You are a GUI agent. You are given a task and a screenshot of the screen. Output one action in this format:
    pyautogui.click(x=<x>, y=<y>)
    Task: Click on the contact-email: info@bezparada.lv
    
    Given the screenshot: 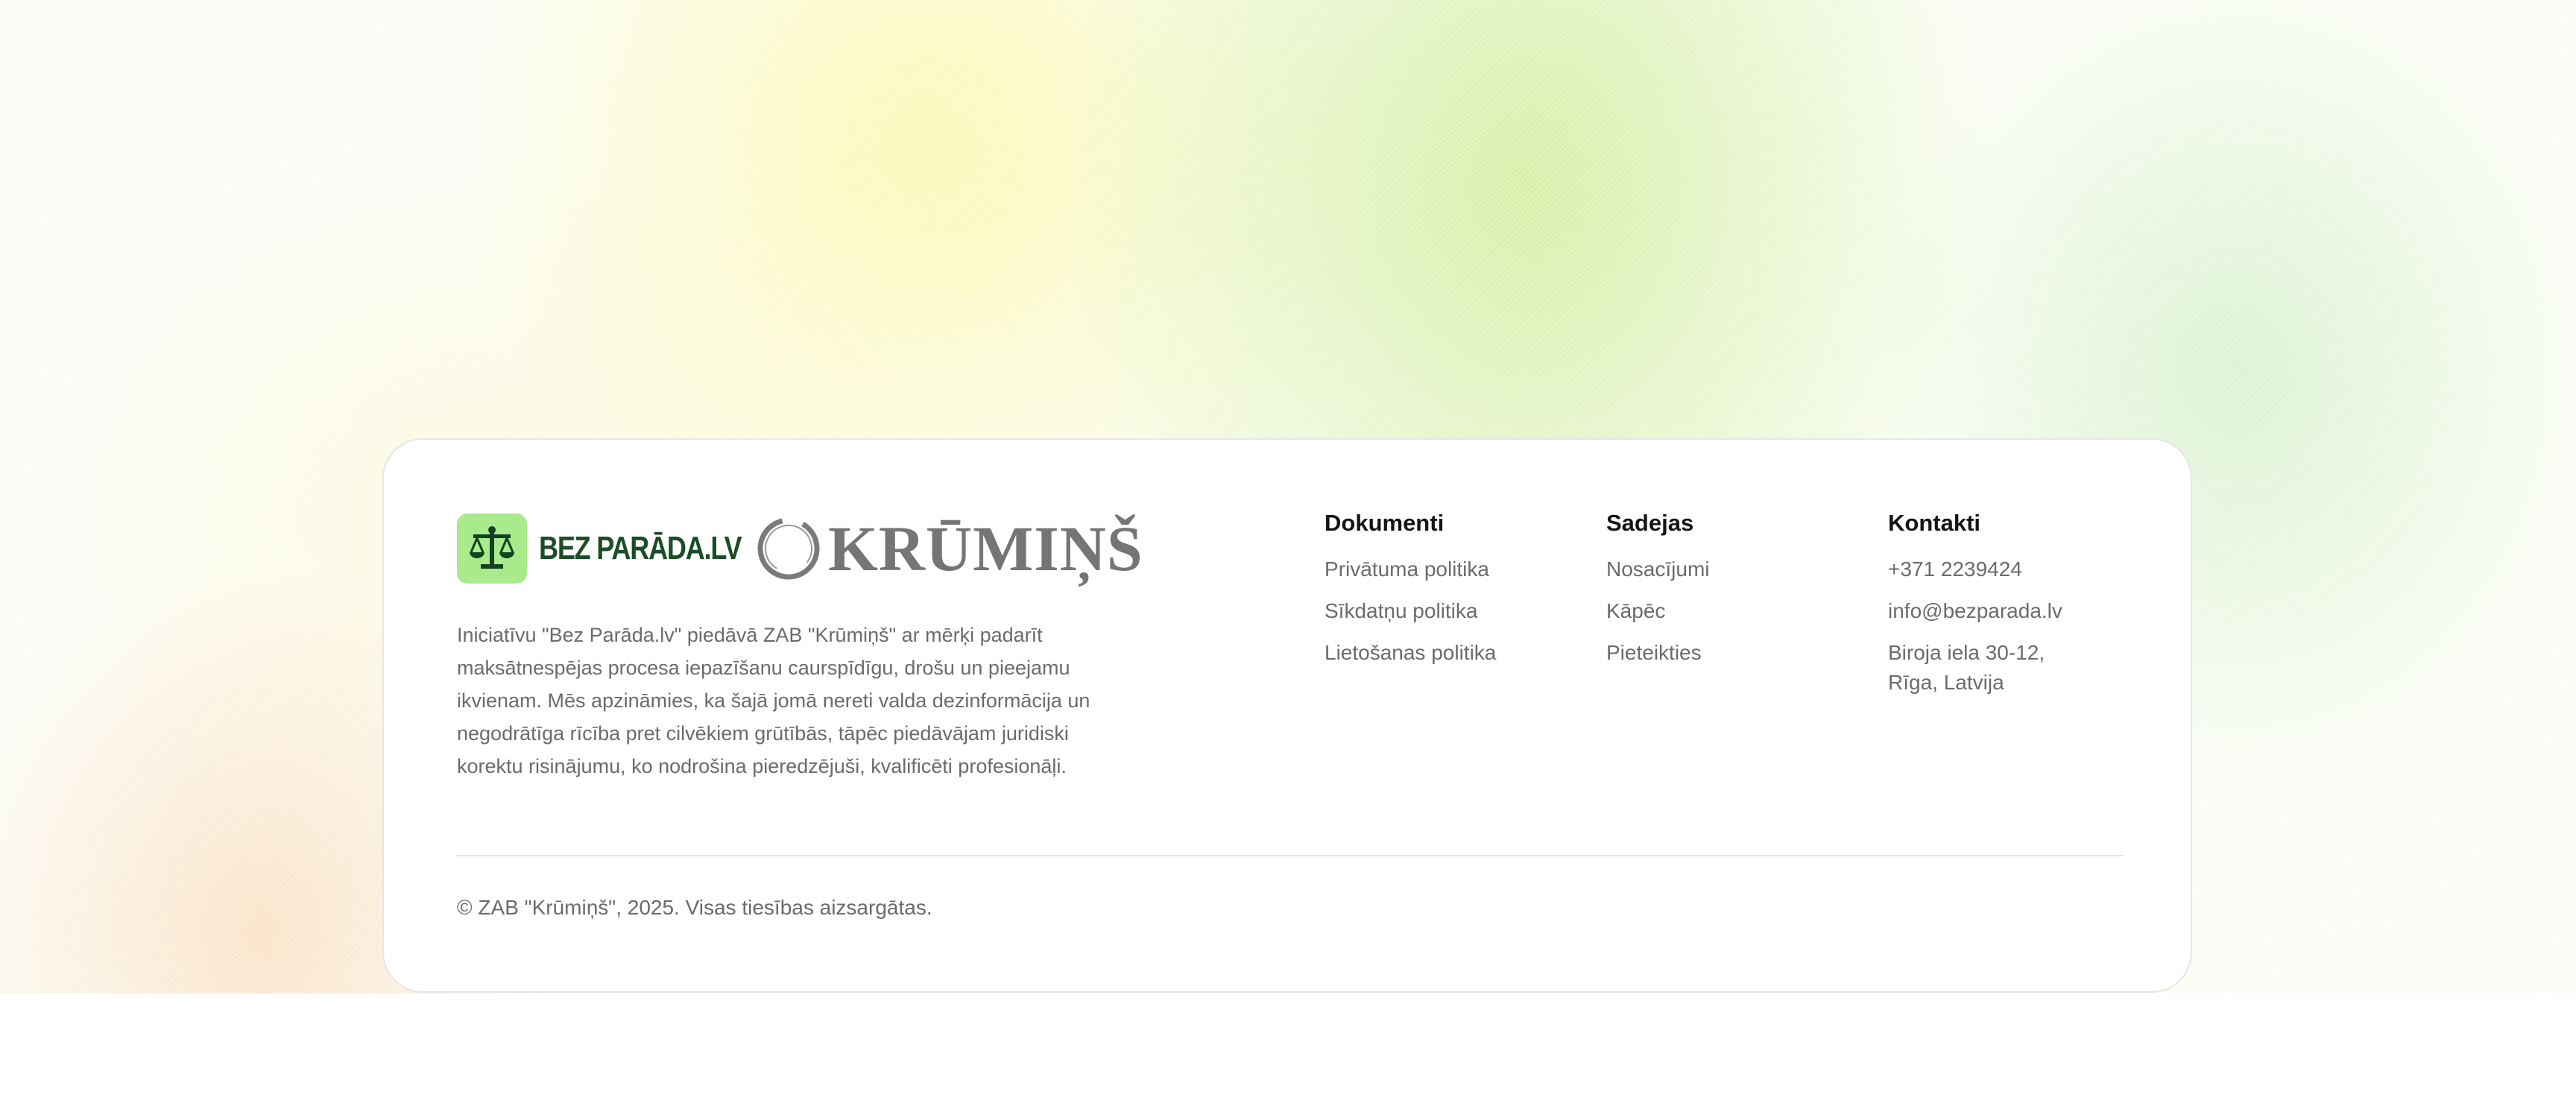 What is the action you would take?
    pyautogui.click(x=1975, y=611)
    